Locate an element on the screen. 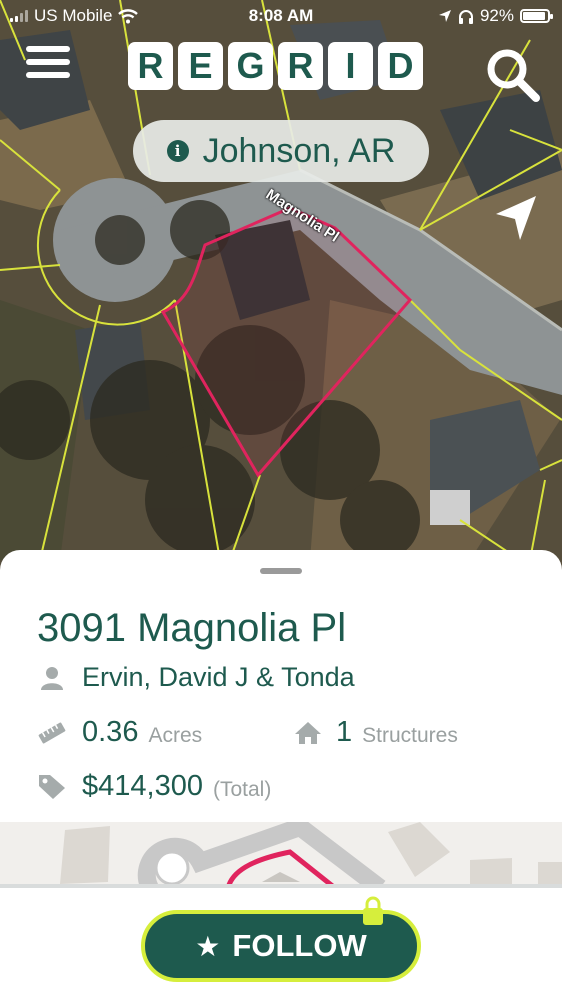  acres-value: 0.36 is located at coordinates (110, 732).